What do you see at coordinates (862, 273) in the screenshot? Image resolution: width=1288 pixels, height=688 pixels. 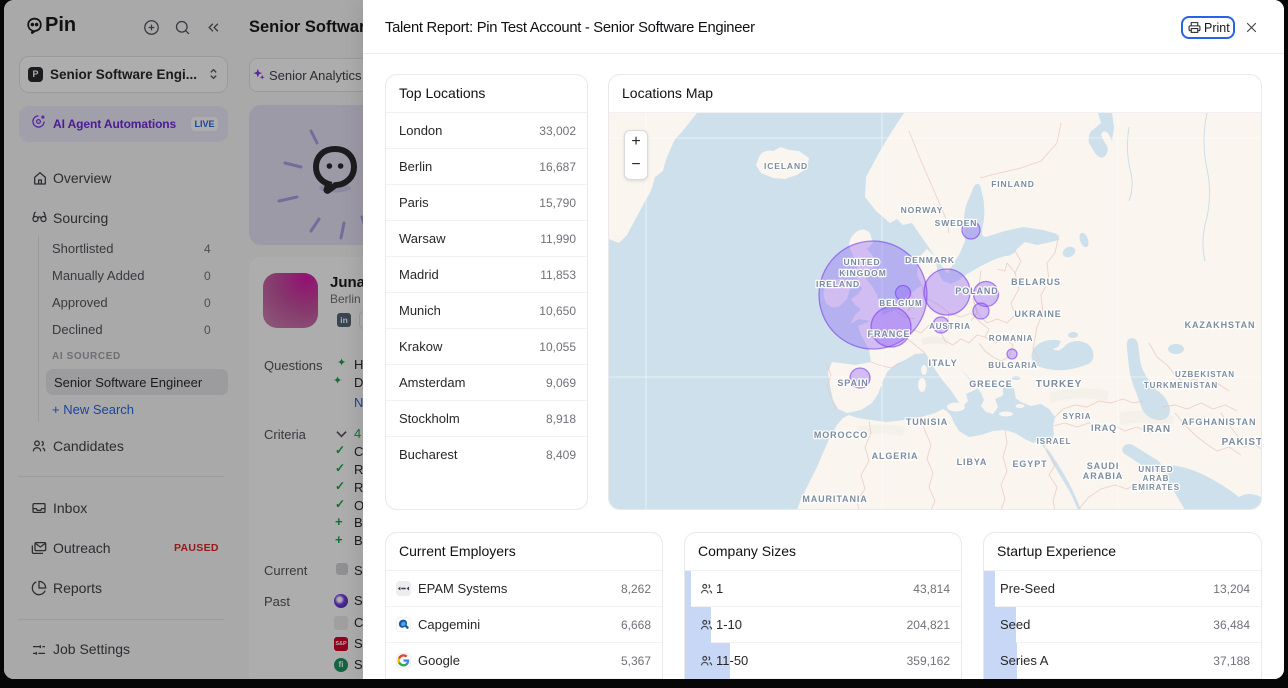 I see `svg-text: KINGDOM` at bounding box center [862, 273].